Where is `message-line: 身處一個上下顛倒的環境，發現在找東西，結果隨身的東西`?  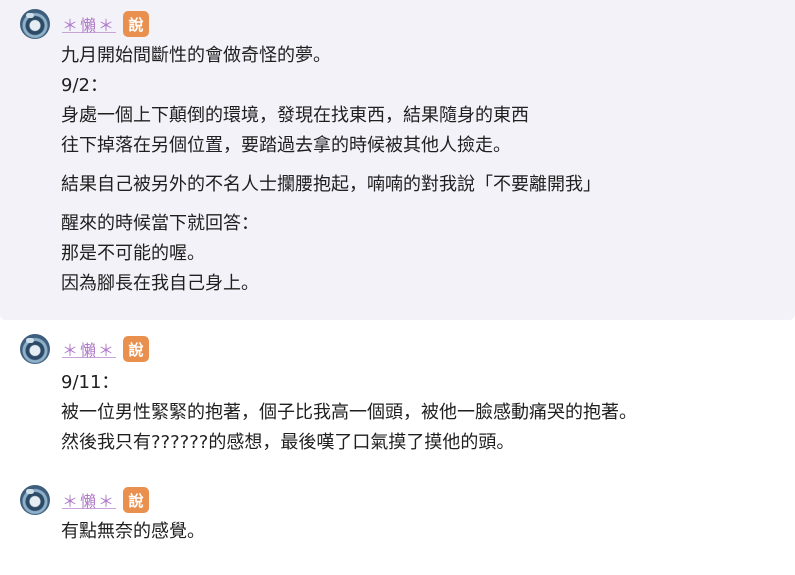
message-line: 身處一個上下顛倒的環境，發現在找東西，結果隨身的東西 is located at coordinates (295, 115).